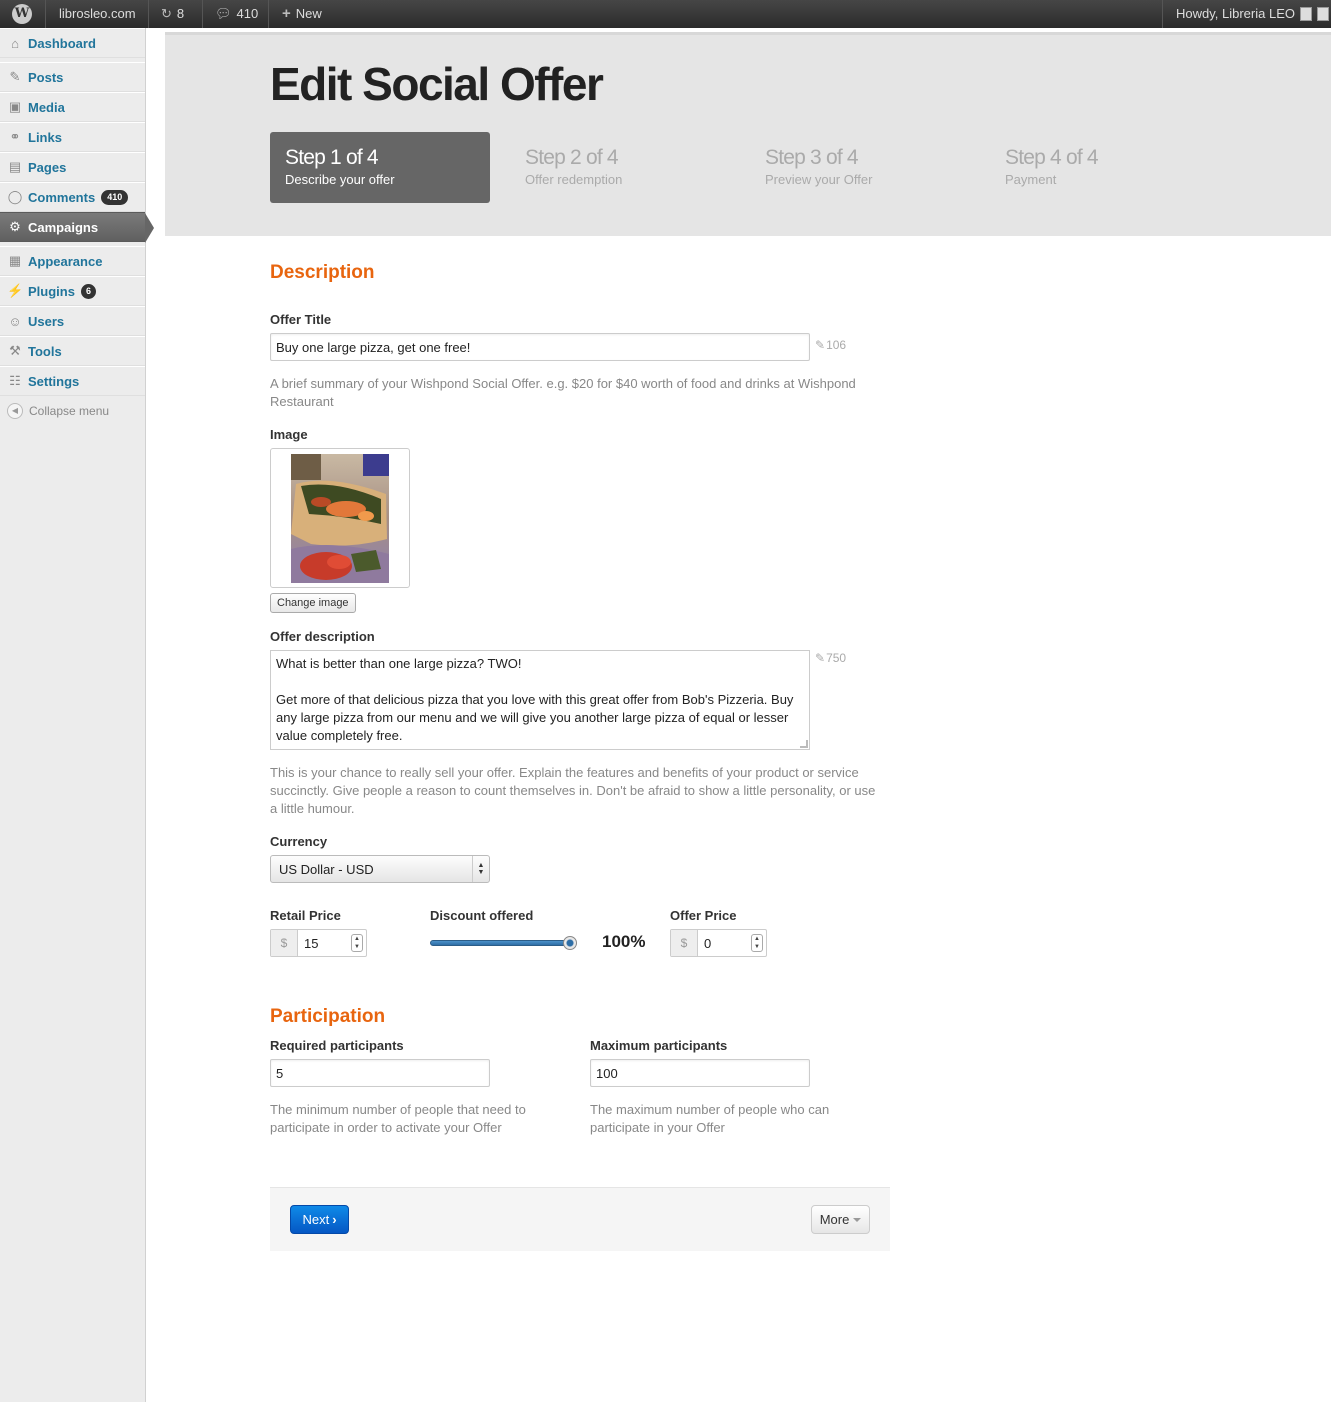  Describe the element at coordinates (480, 869) in the screenshot. I see `select-arrows-icon: ▲ ▼` at that location.